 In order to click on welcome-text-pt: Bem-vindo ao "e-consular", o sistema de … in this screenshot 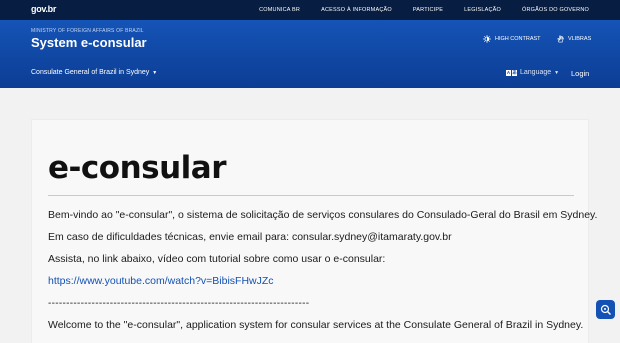, I will do `click(323, 215)`.